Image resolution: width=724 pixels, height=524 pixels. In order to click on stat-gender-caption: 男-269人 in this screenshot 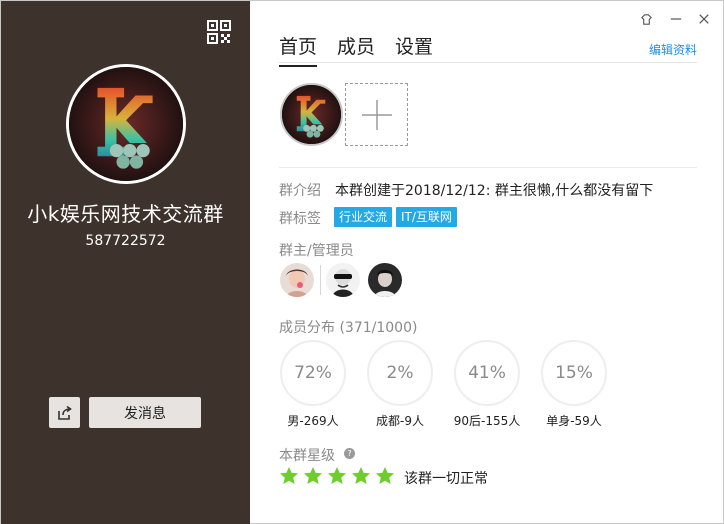, I will do `click(313, 421)`.